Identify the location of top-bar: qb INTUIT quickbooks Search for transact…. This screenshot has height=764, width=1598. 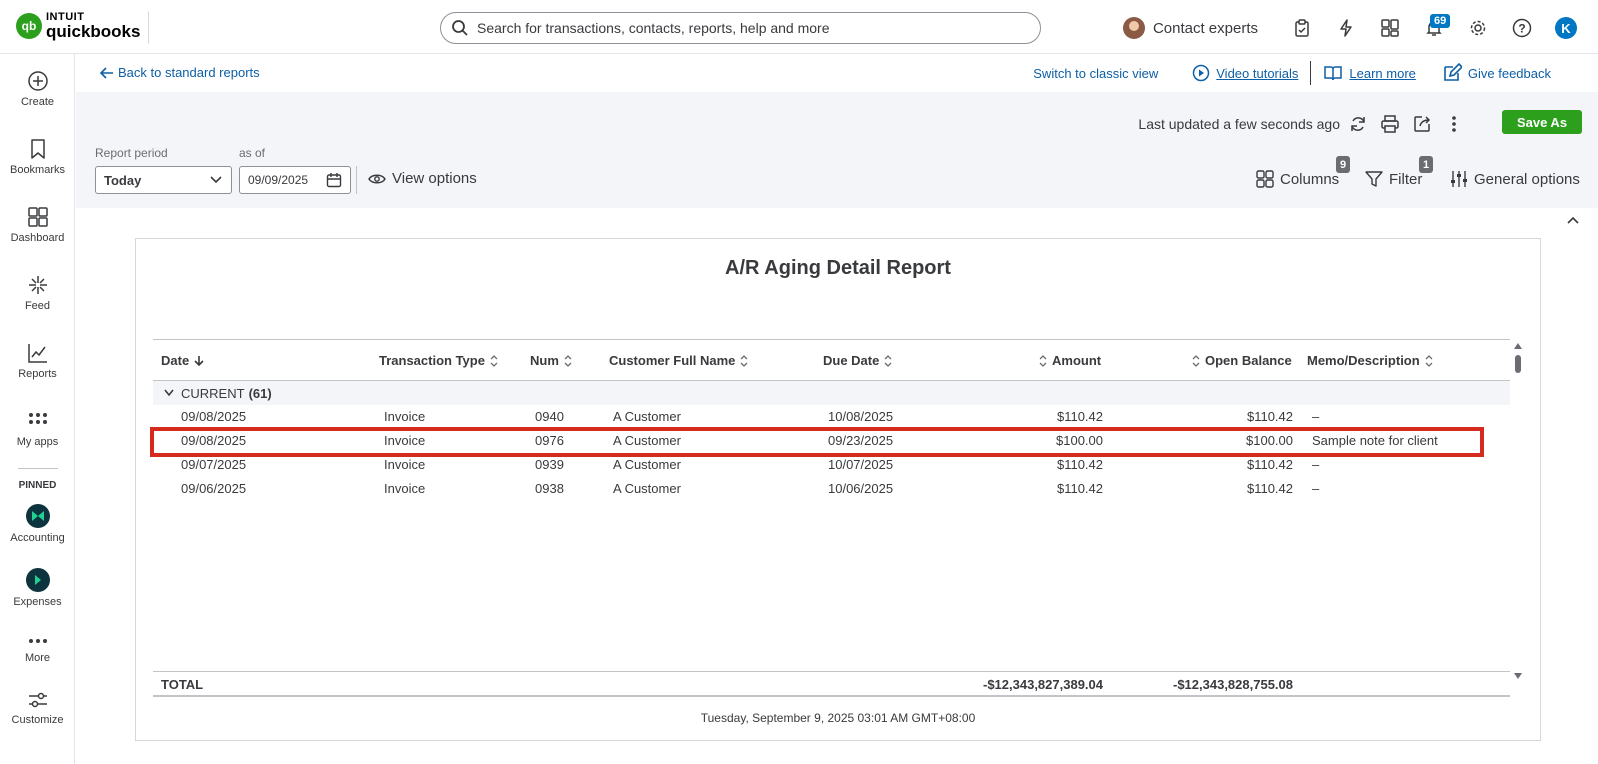
(799, 27).